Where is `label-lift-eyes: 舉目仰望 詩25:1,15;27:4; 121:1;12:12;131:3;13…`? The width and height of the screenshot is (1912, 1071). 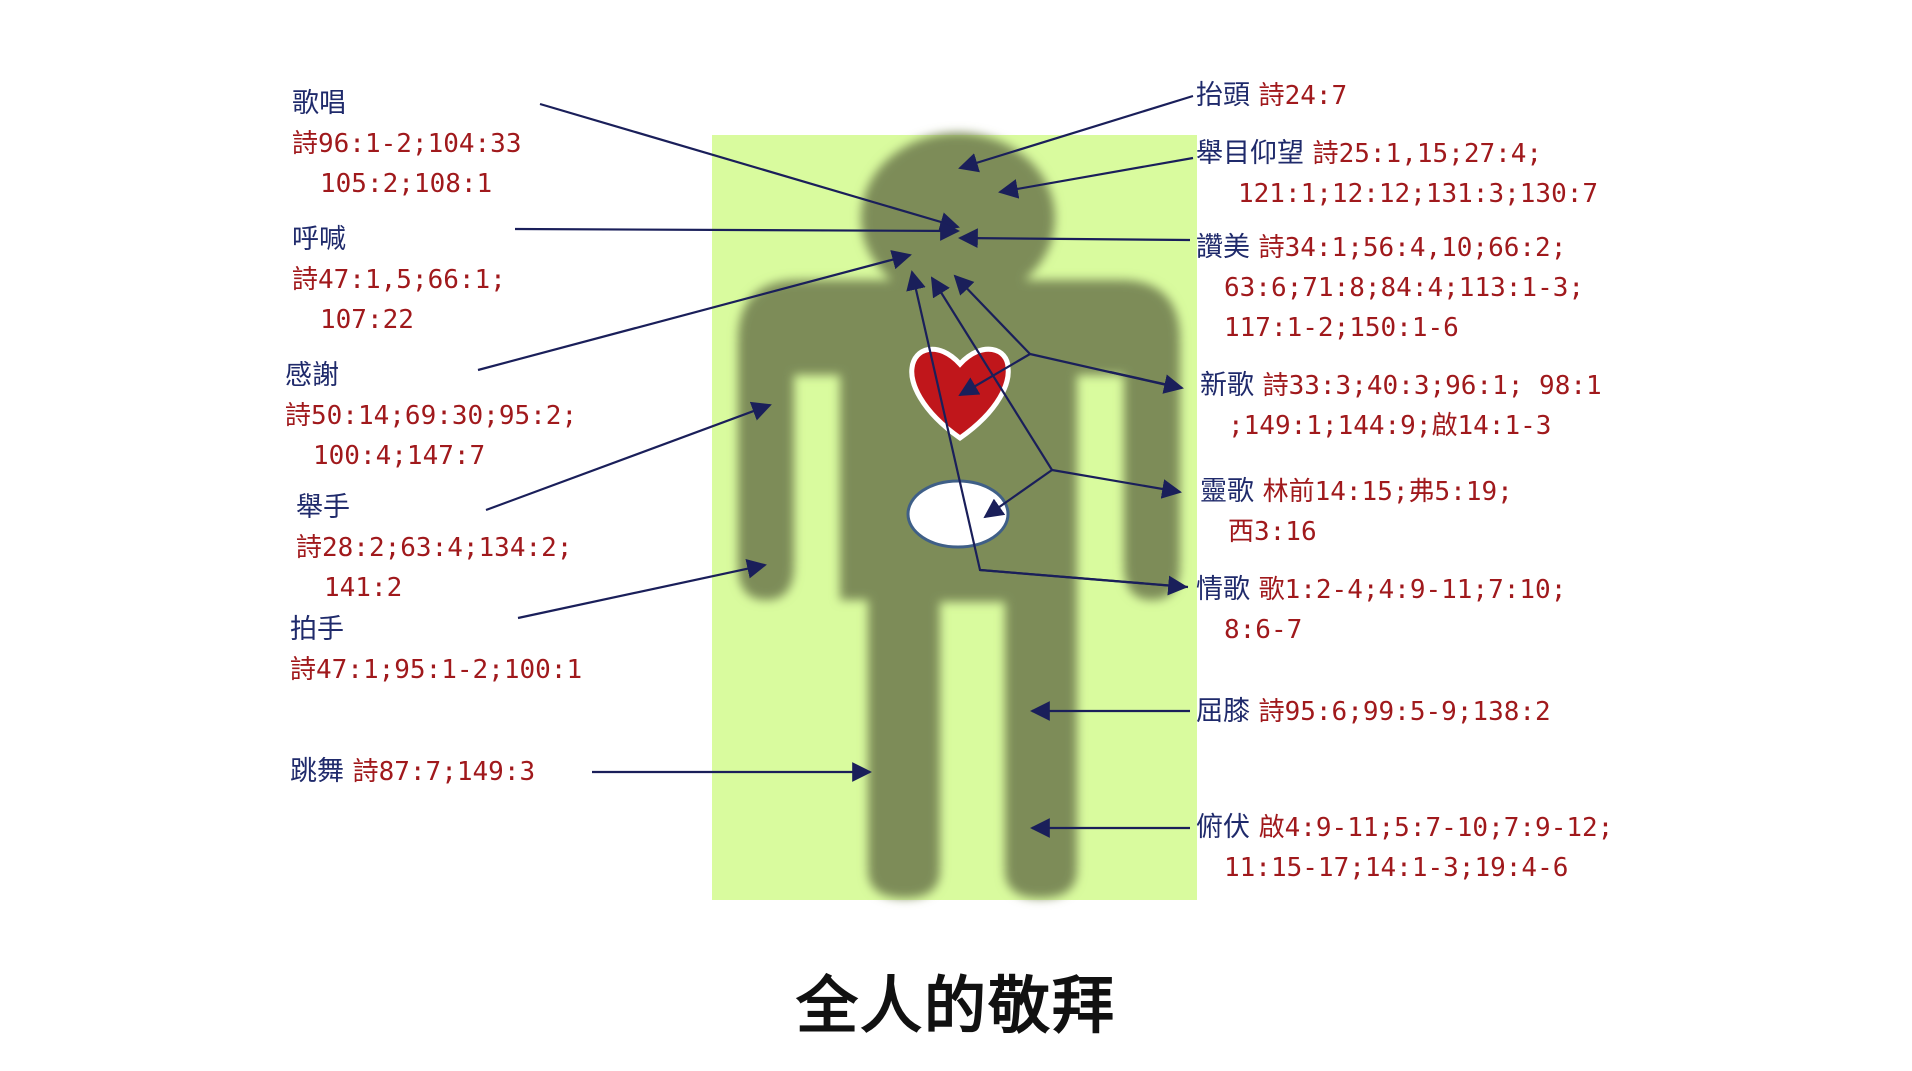
label-lift-eyes: 舉目仰望 詩25:1,15;27:4; 121:1;12:12;131:3;13… is located at coordinates (1397, 174).